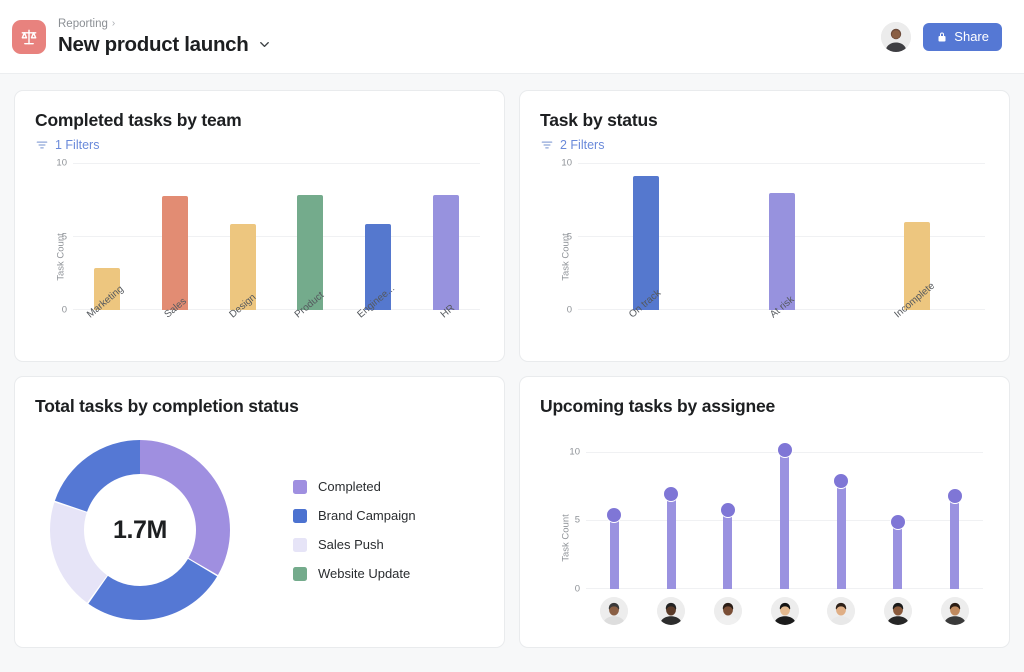 Image resolution: width=1024 pixels, height=672 pixels. I want to click on breadcrumb: Reporting ›, so click(165, 24).